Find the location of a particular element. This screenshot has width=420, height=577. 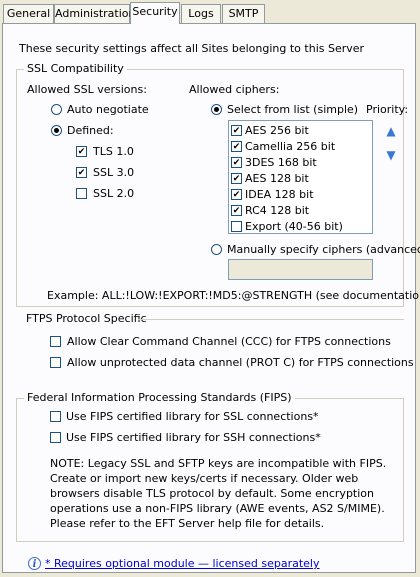

auto-negotiate-radio is located at coordinates (56, 109).